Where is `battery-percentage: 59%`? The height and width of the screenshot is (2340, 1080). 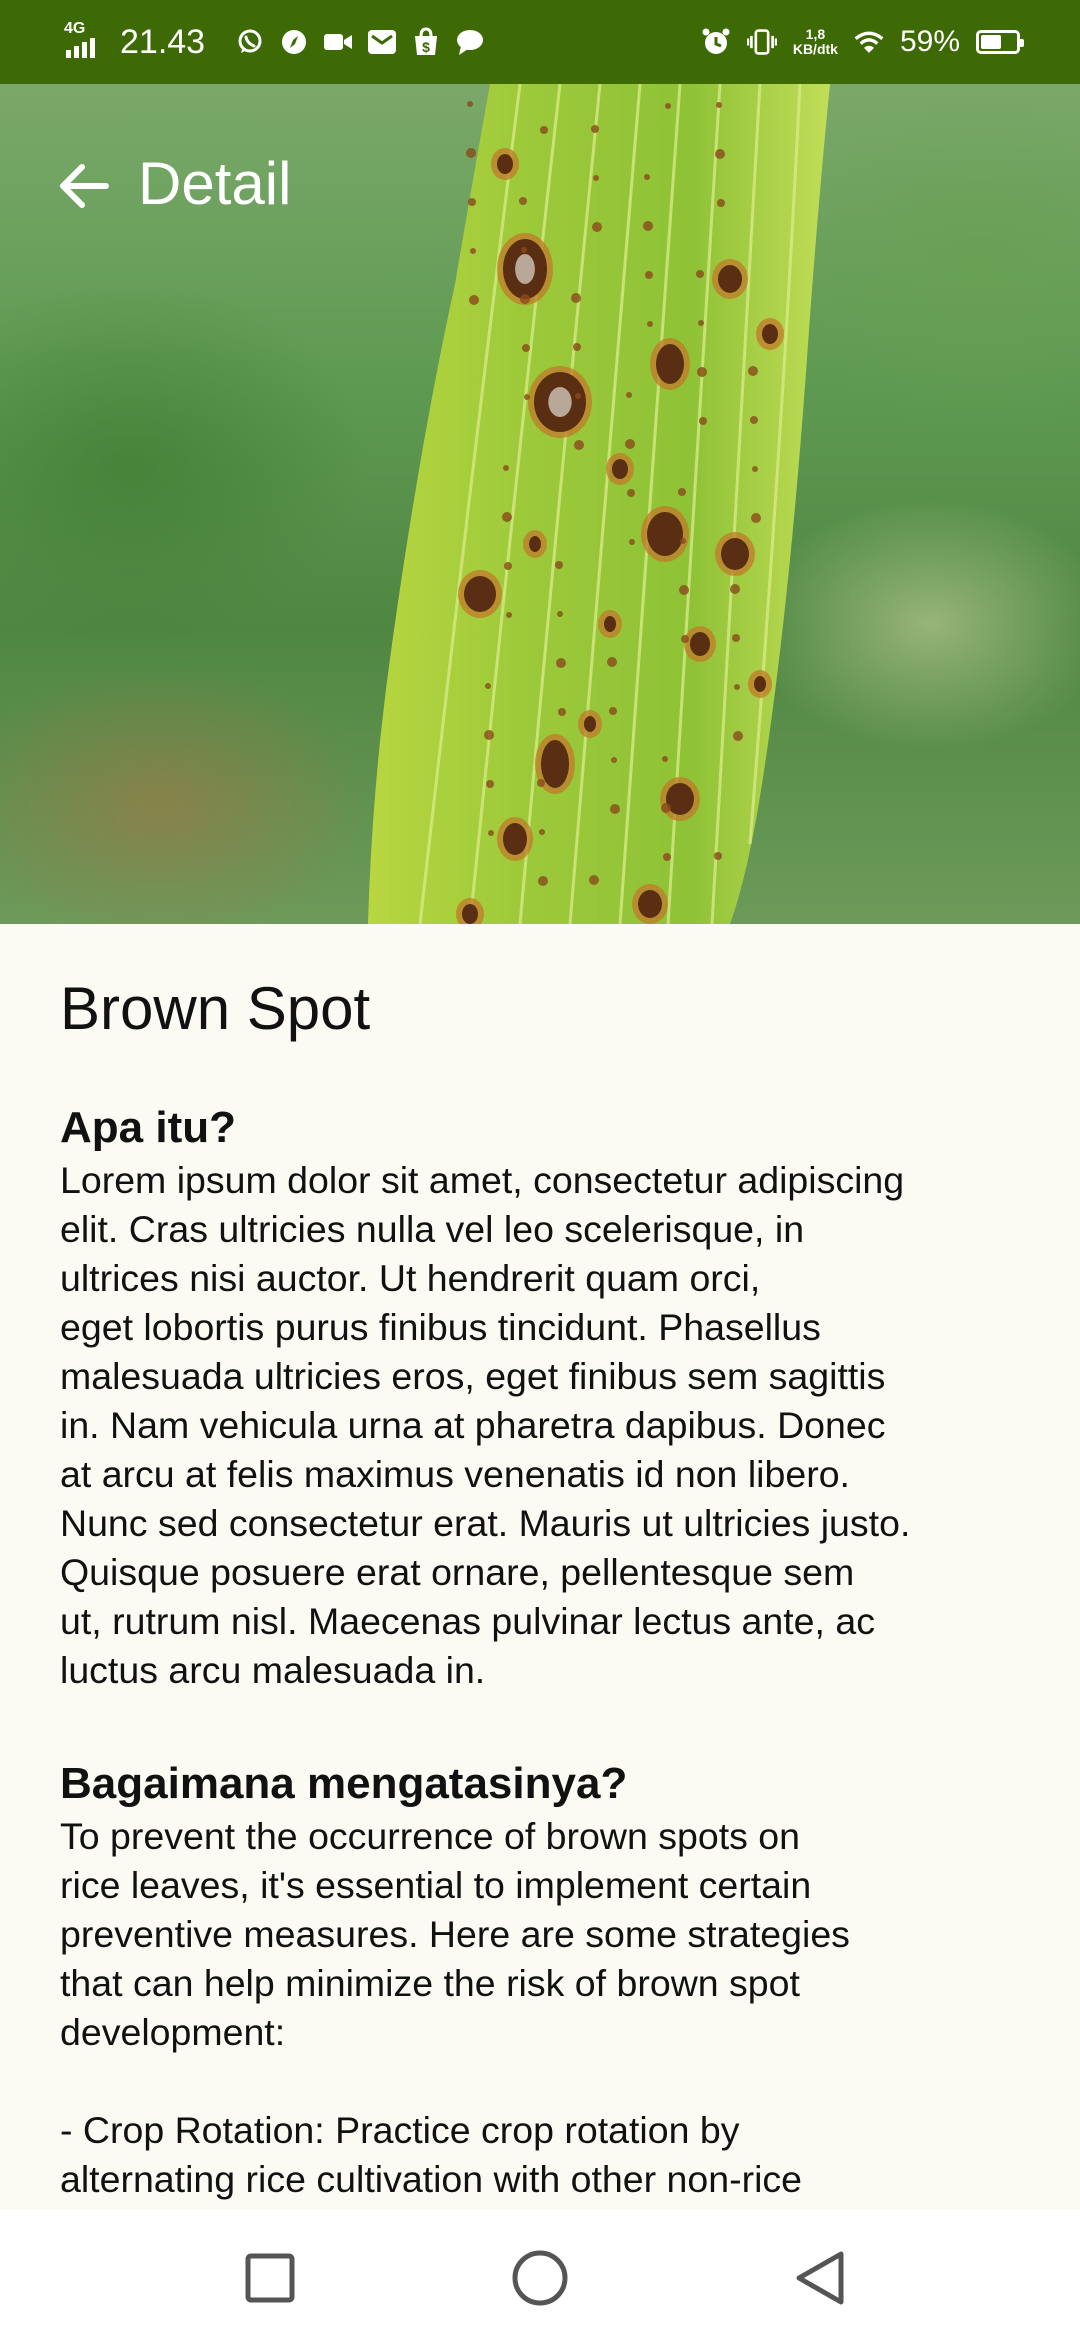 battery-percentage: 59% is located at coordinates (929, 41).